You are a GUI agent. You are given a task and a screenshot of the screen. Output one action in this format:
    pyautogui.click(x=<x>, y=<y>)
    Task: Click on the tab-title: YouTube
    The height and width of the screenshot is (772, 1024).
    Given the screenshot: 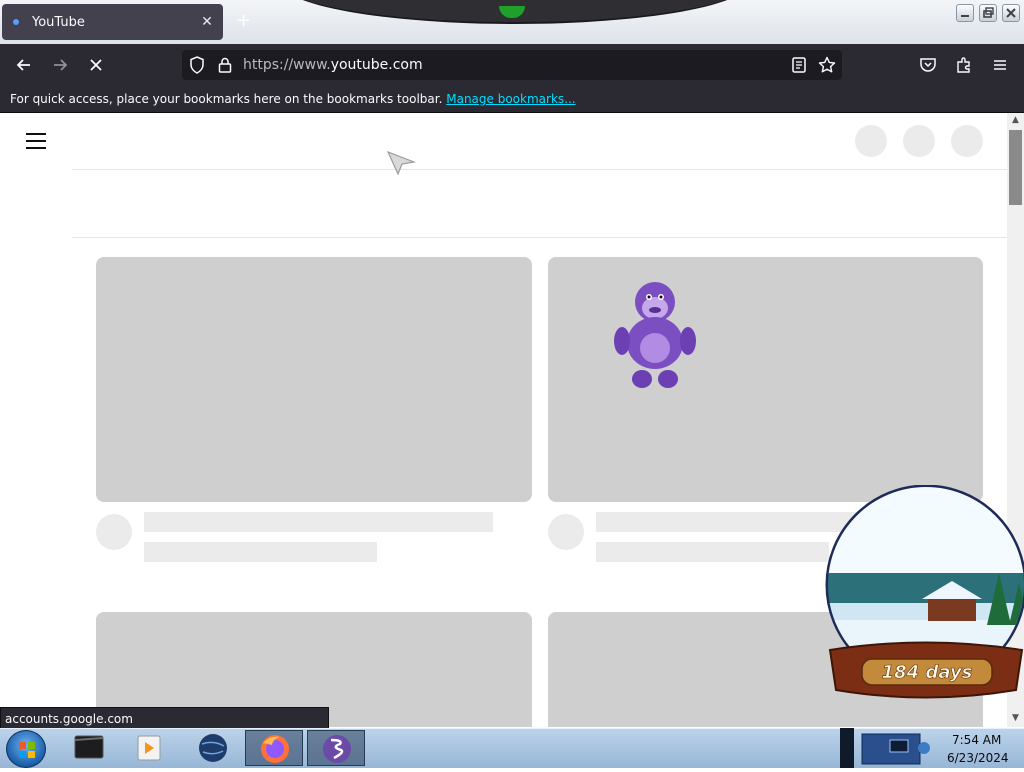 What is the action you would take?
    pyautogui.click(x=58, y=22)
    